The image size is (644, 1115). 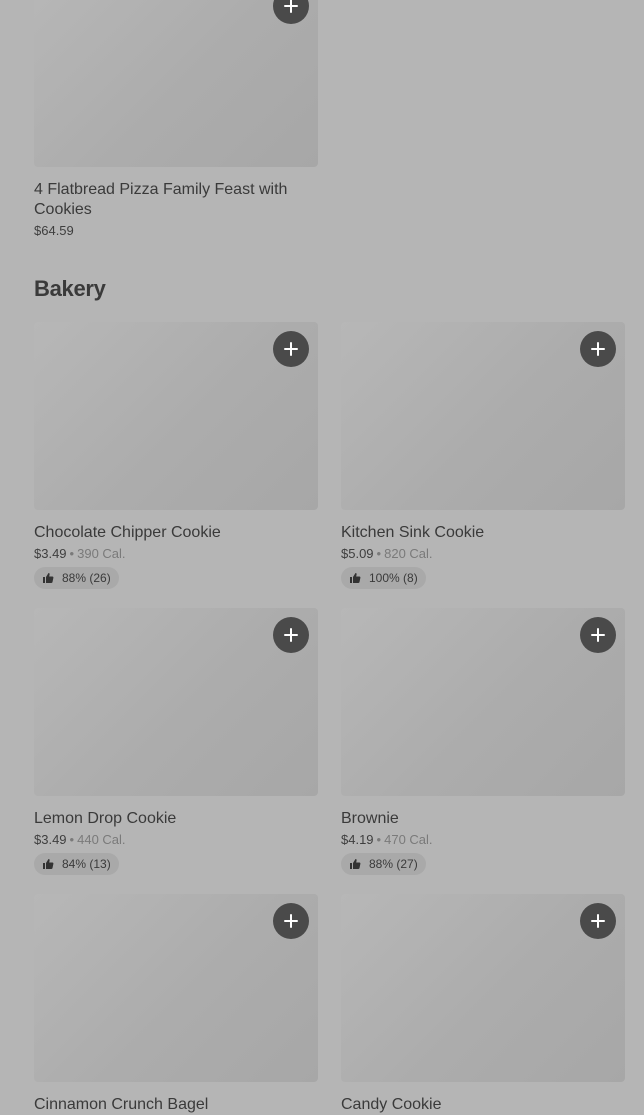 I want to click on item-name: Brownie, so click(x=483, y=819).